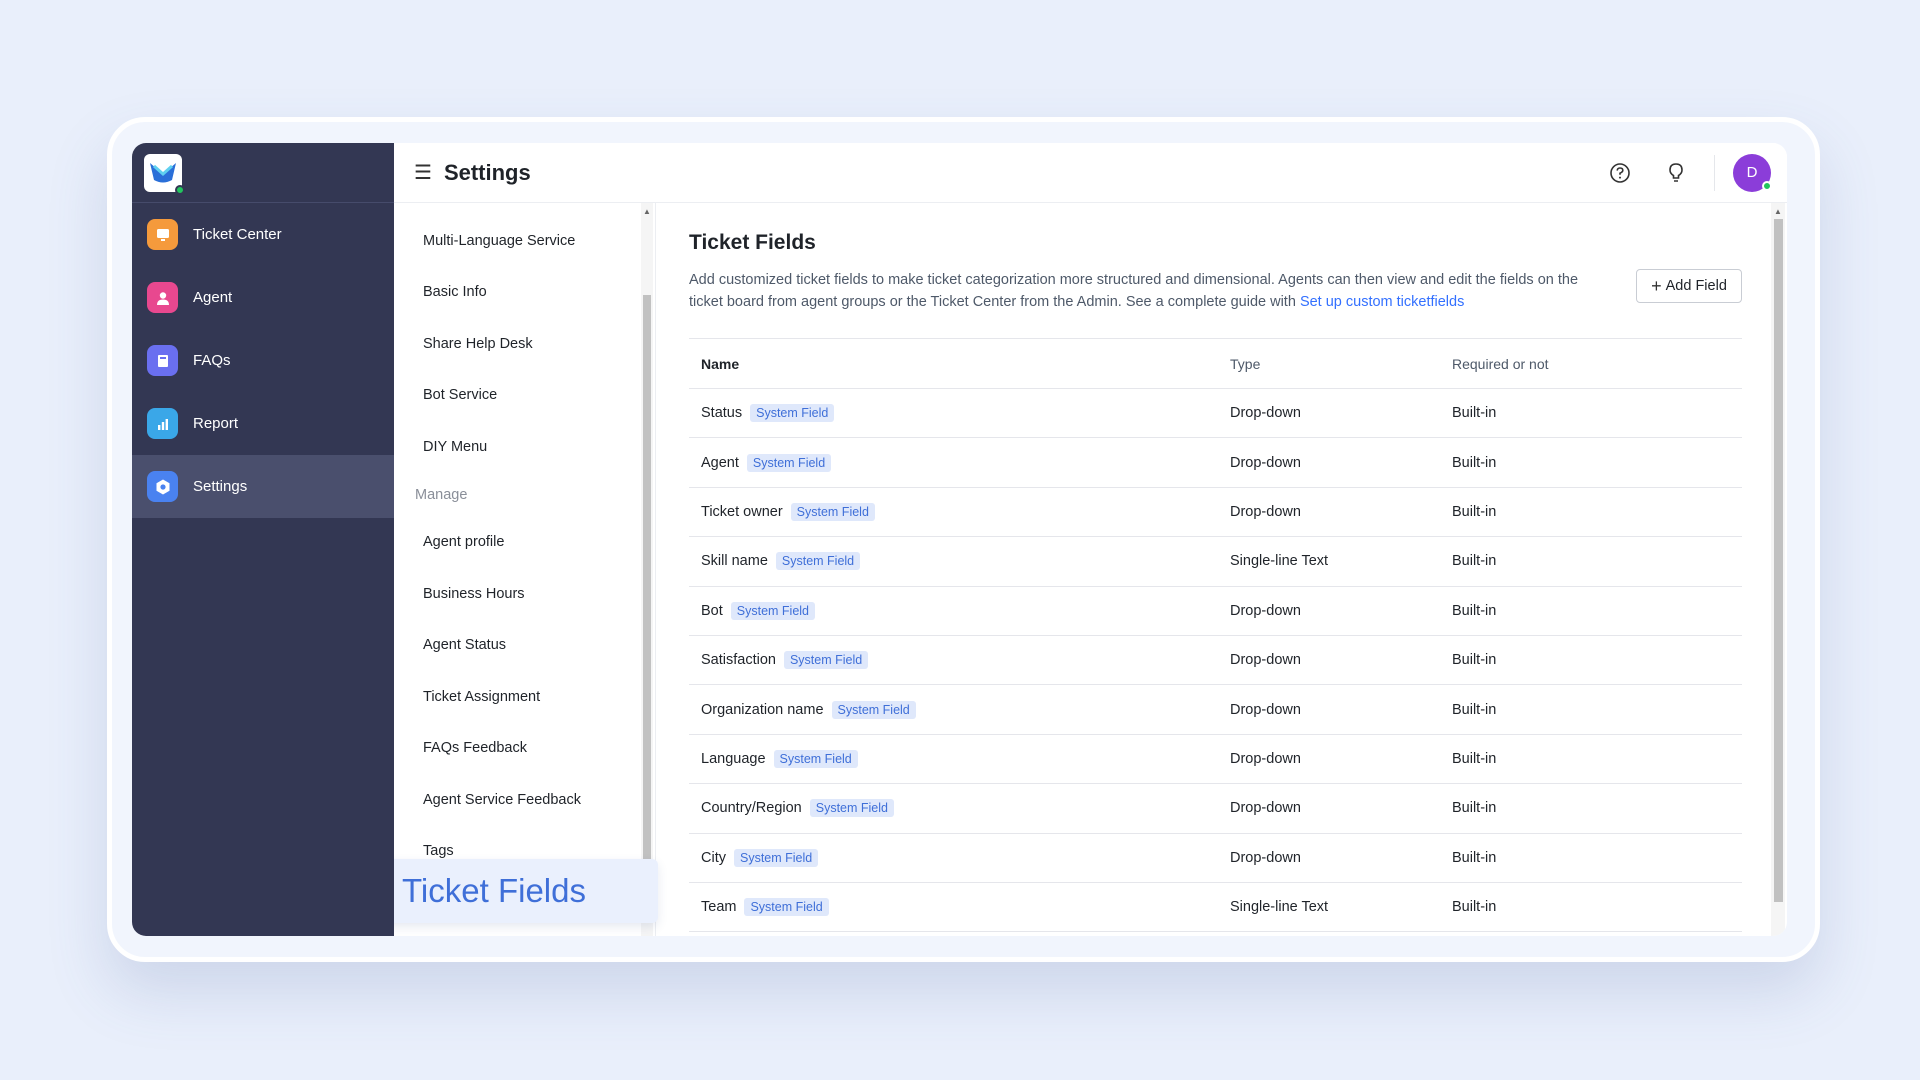 The image size is (1920, 1080). What do you see at coordinates (162, 234) in the screenshot?
I see `monitor-icon` at bounding box center [162, 234].